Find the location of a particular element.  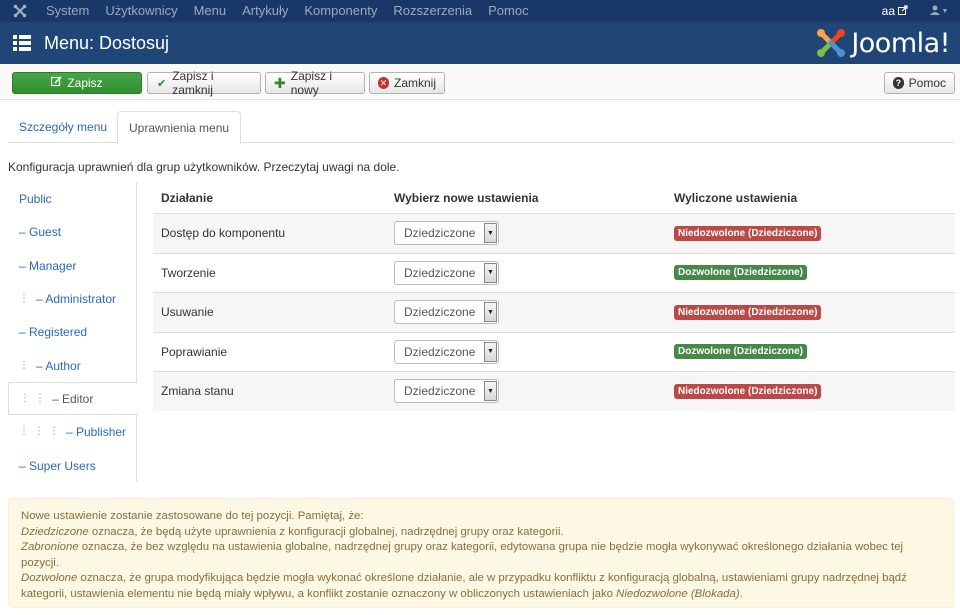

action-label: Zmiana stanu is located at coordinates (197, 391).